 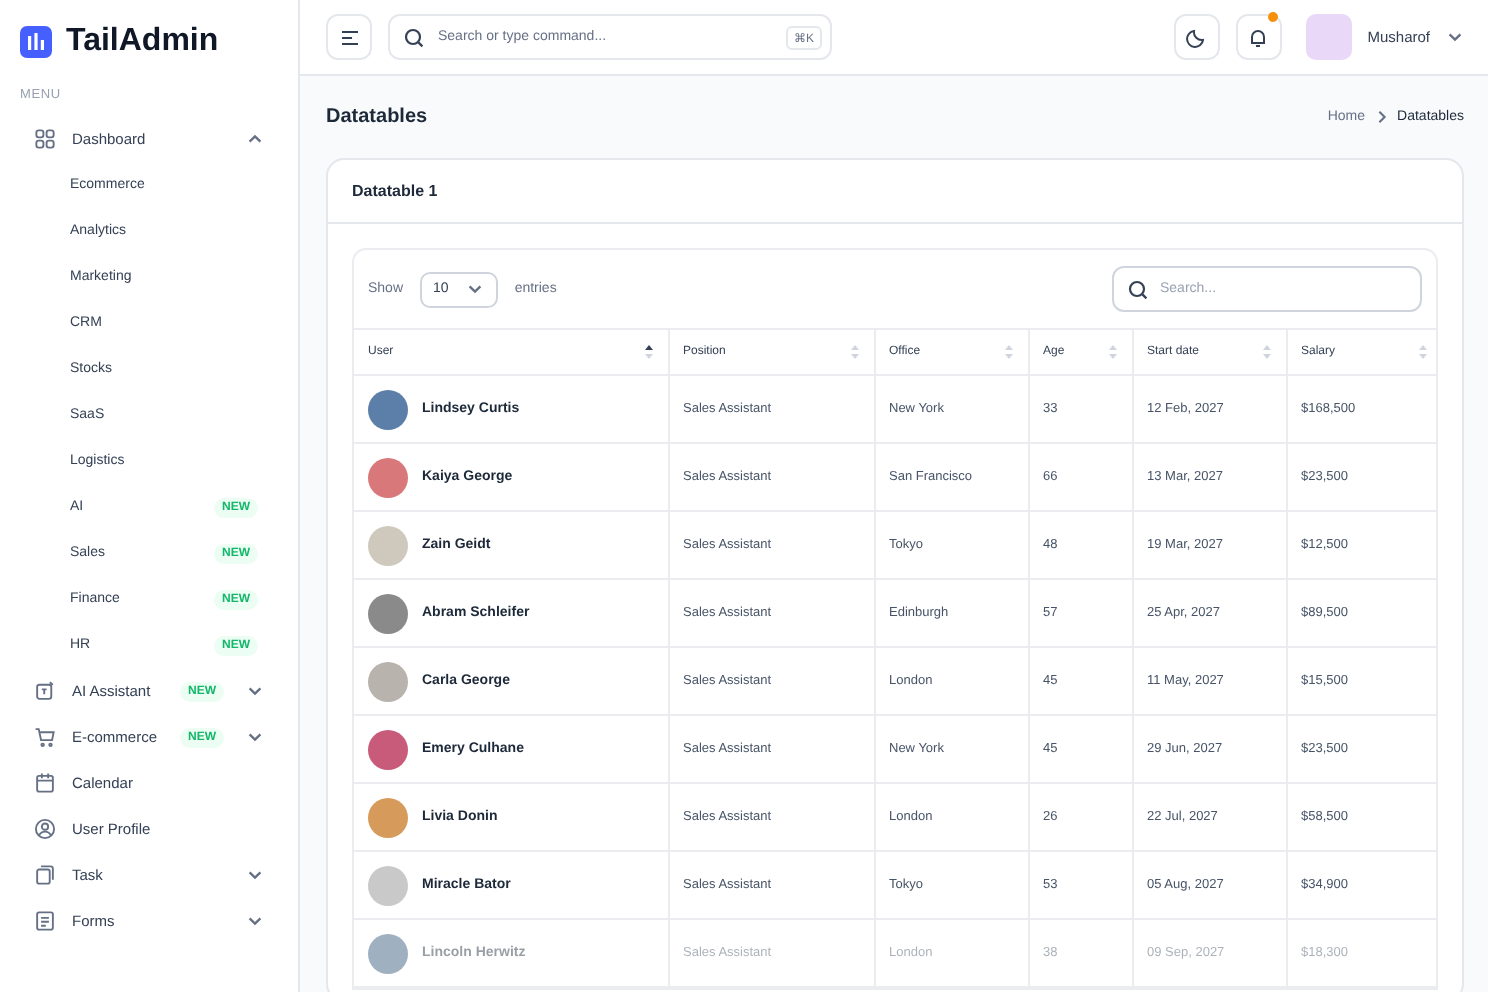 I want to click on moon-icon, so click(x=1196, y=37).